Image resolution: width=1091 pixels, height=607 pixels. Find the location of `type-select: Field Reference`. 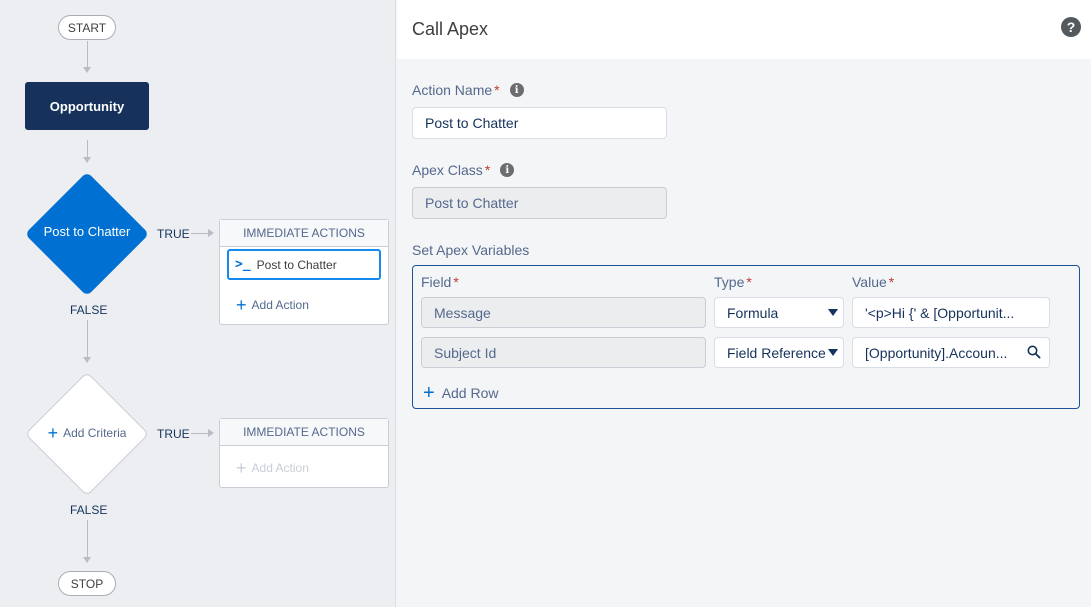

type-select: Field Reference is located at coordinates (779, 352).